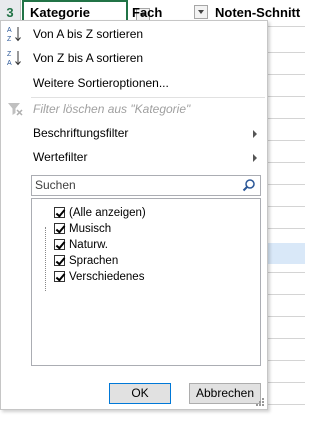  Describe the element at coordinates (14, 35) in the screenshot. I see `sort-az-icon: A Z` at that location.